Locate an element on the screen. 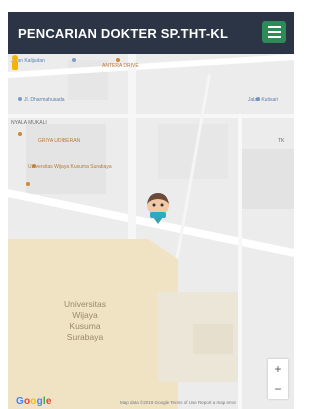  page-title: PENCARIAN DOKTER SP.THT-KL is located at coordinates (123, 33).